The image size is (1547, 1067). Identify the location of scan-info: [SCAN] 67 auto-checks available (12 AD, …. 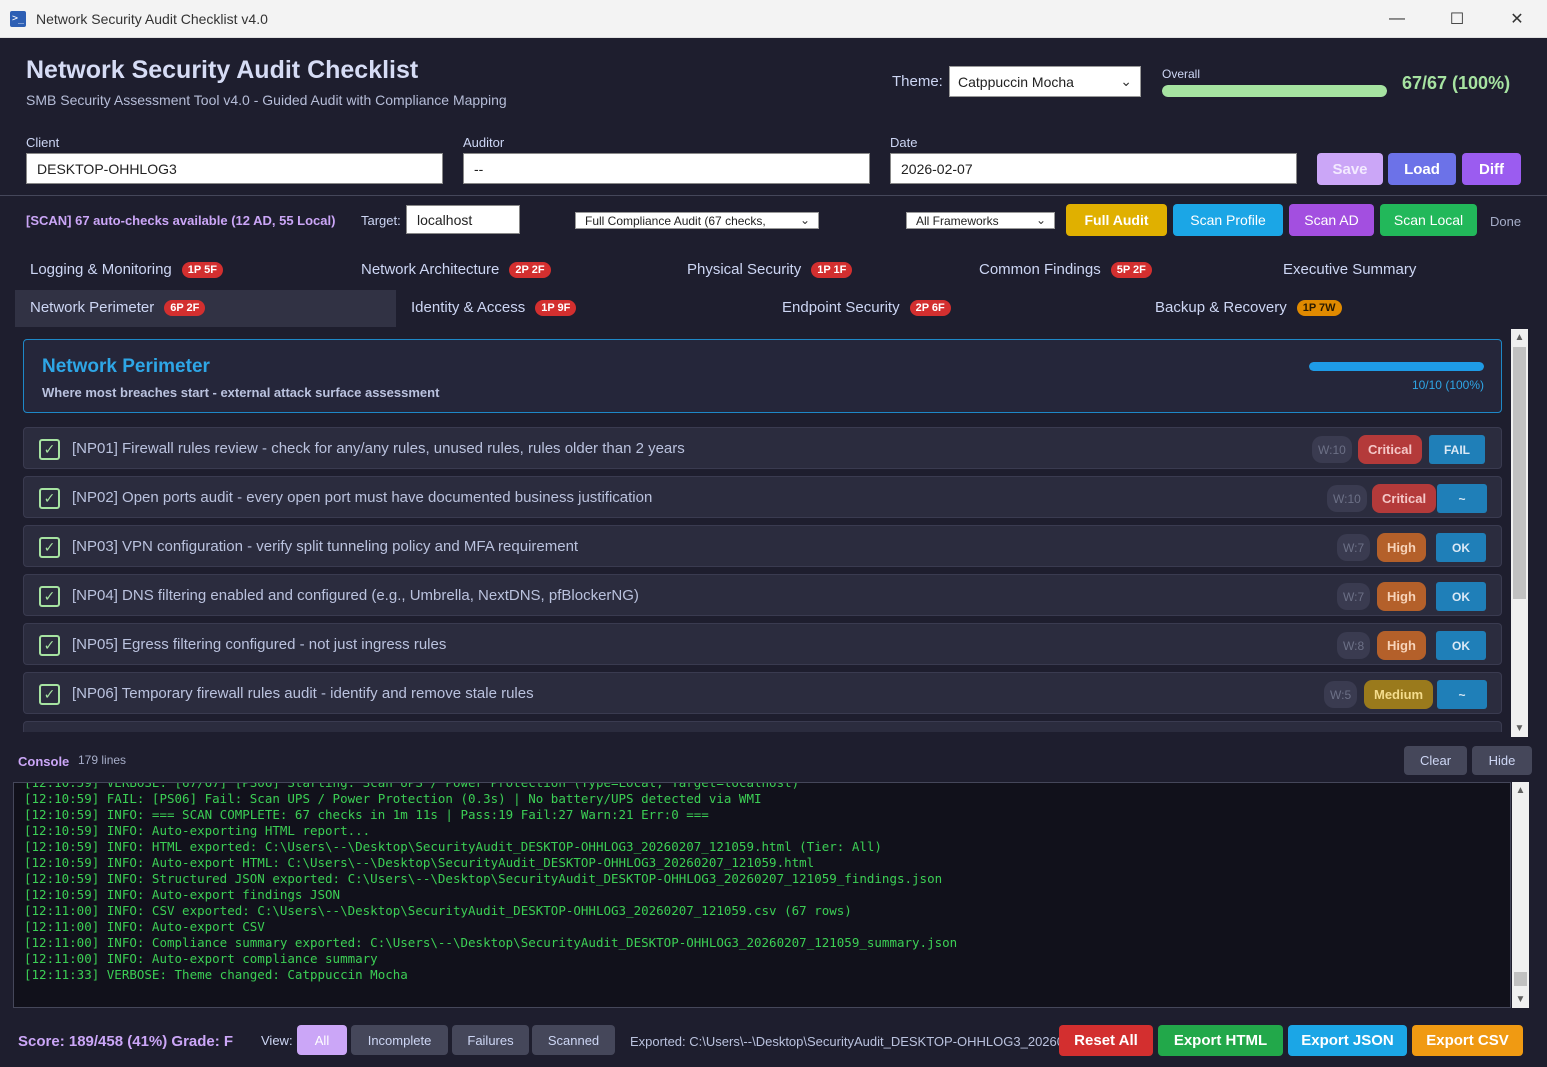
(181, 220).